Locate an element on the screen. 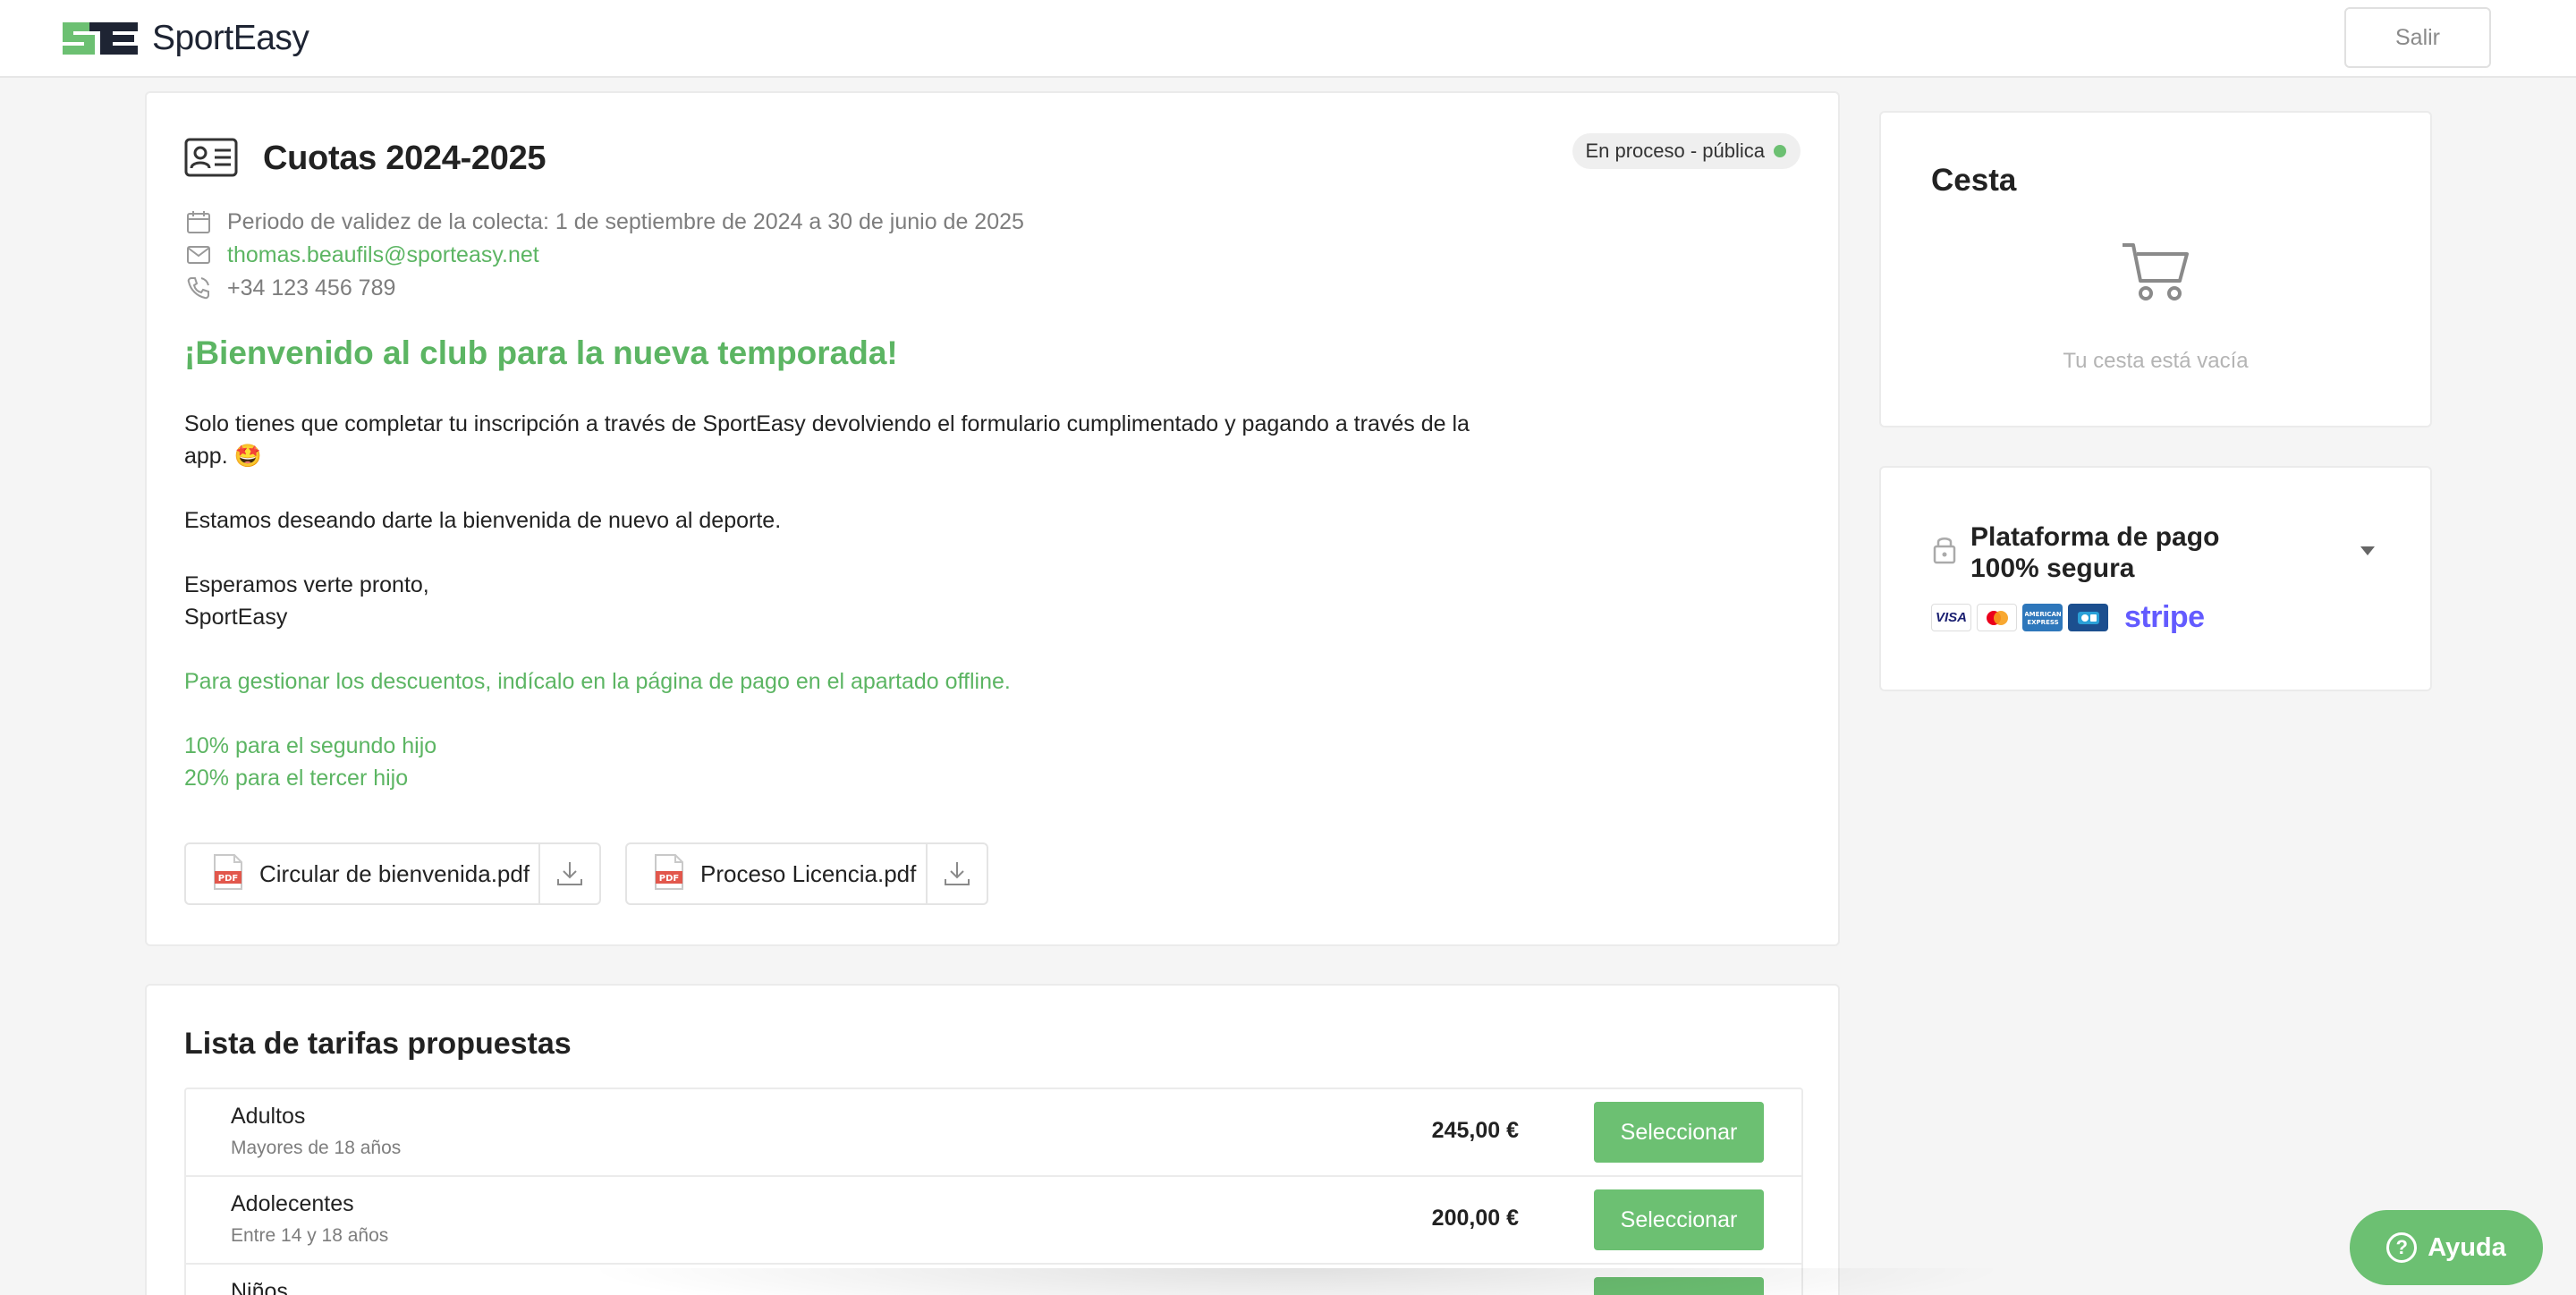 The image size is (2576, 1295). tariff-name: Adolecentes is located at coordinates (292, 1203).